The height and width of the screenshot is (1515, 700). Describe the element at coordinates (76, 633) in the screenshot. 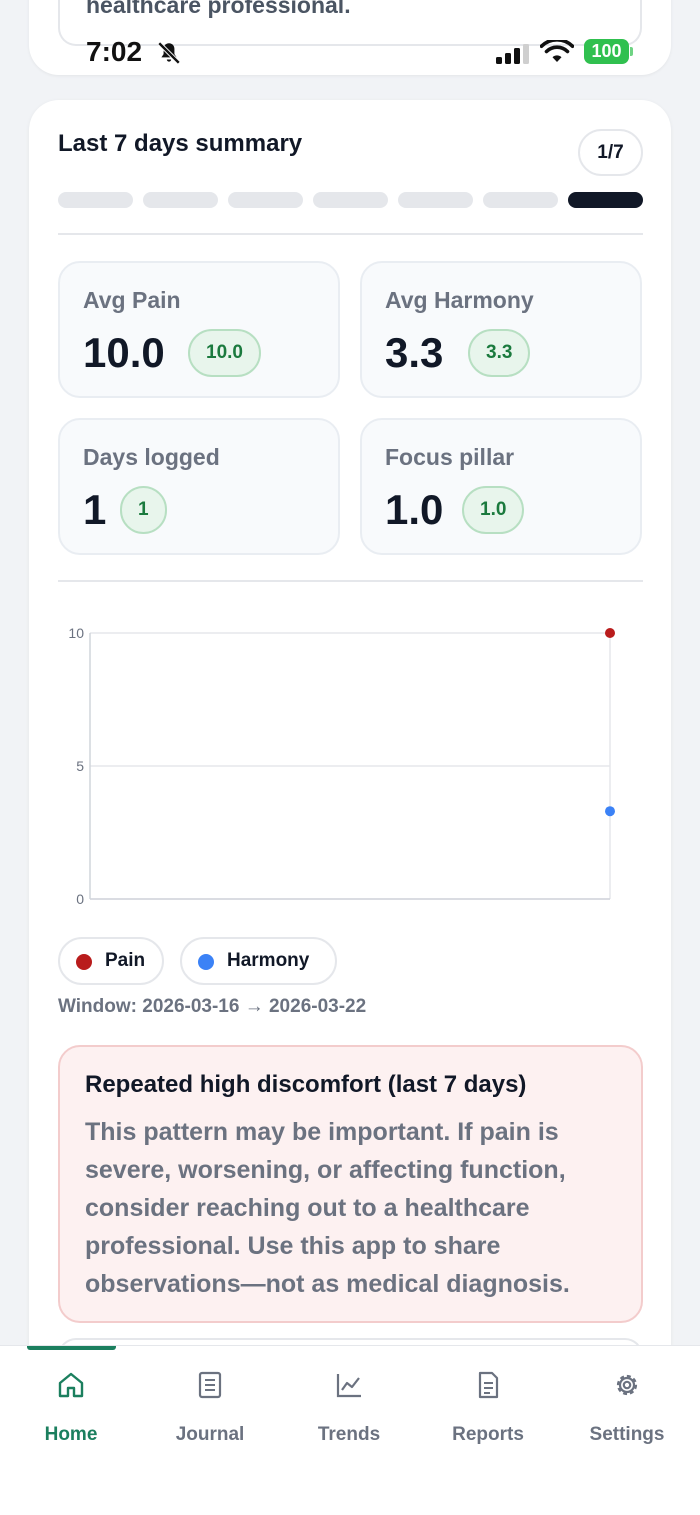

I see `y-tick-label: 10` at that location.